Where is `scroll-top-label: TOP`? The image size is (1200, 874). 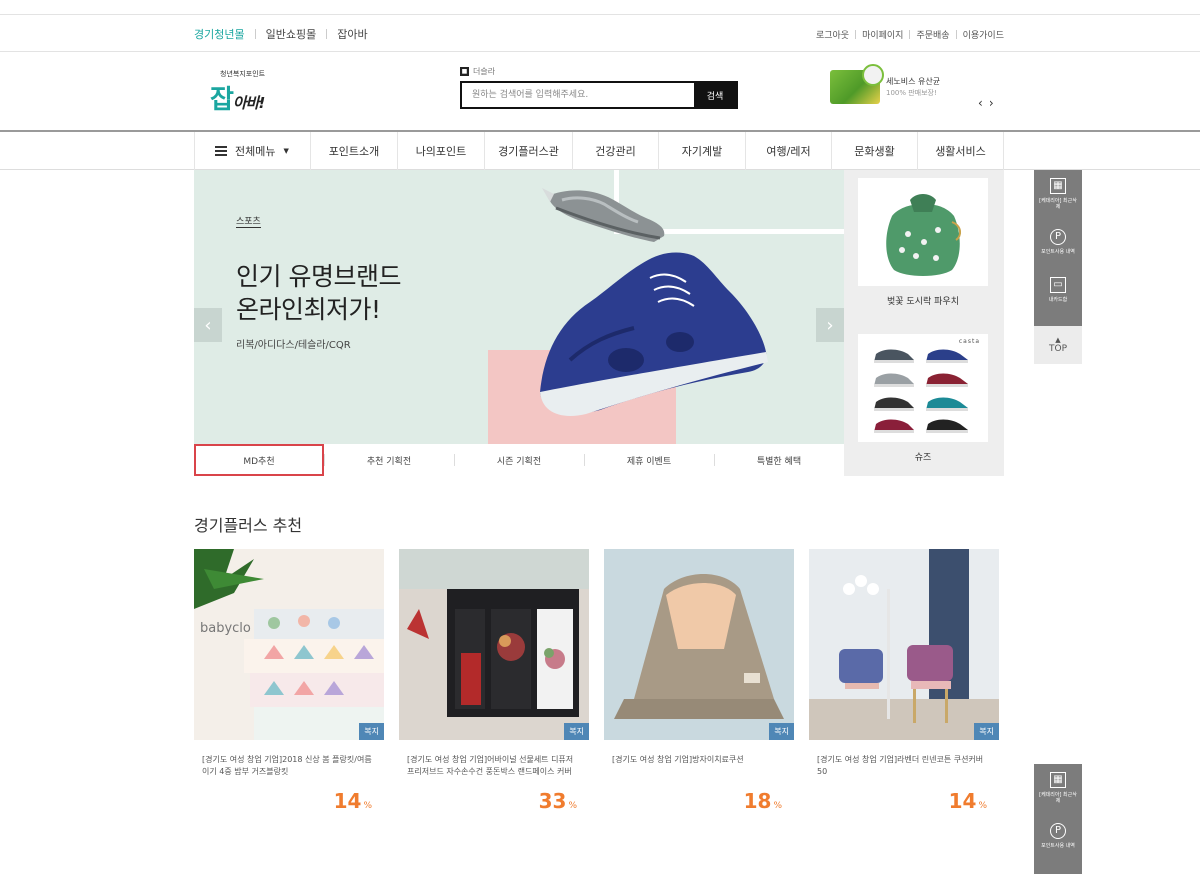 scroll-top-label: TOP is located at coordinates (1057, 348).